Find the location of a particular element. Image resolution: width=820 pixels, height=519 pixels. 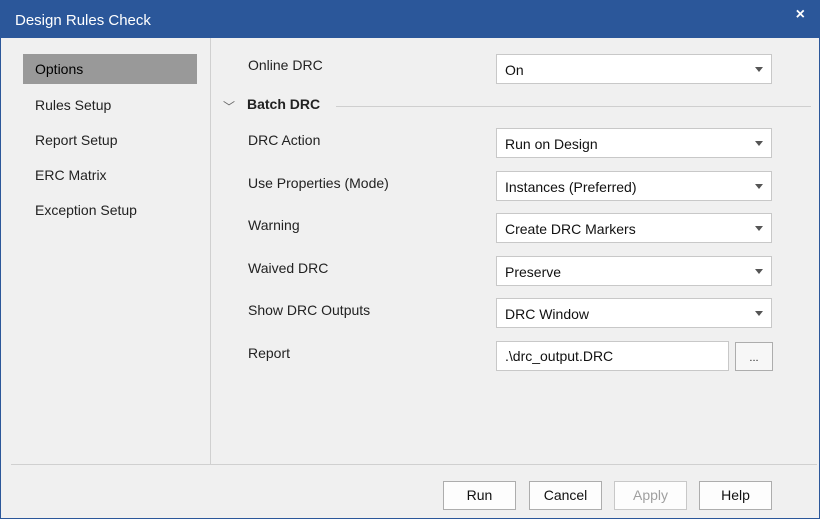

use-properties-label: Use Properties (Mode) is located at coordinates (318, 183).